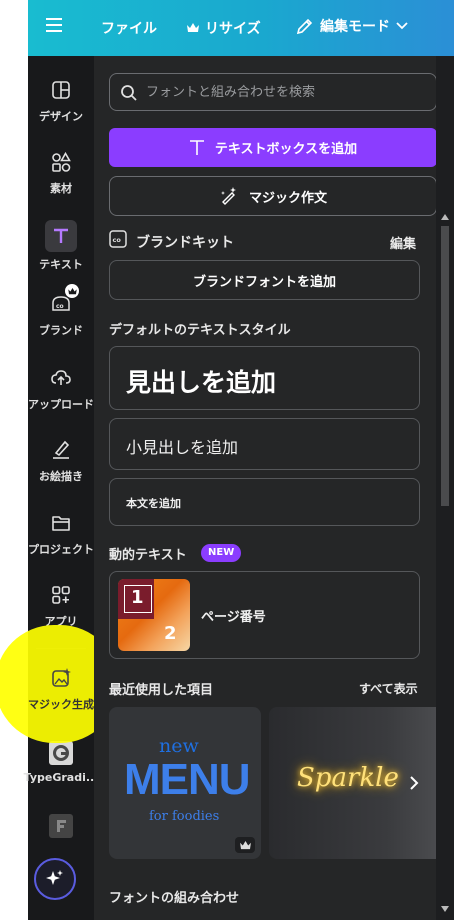 Image resolution: width=454 pixels, height=920 pixels. I want to click on add-textbox-button: テキストボックスを追加, so click(272, 147).